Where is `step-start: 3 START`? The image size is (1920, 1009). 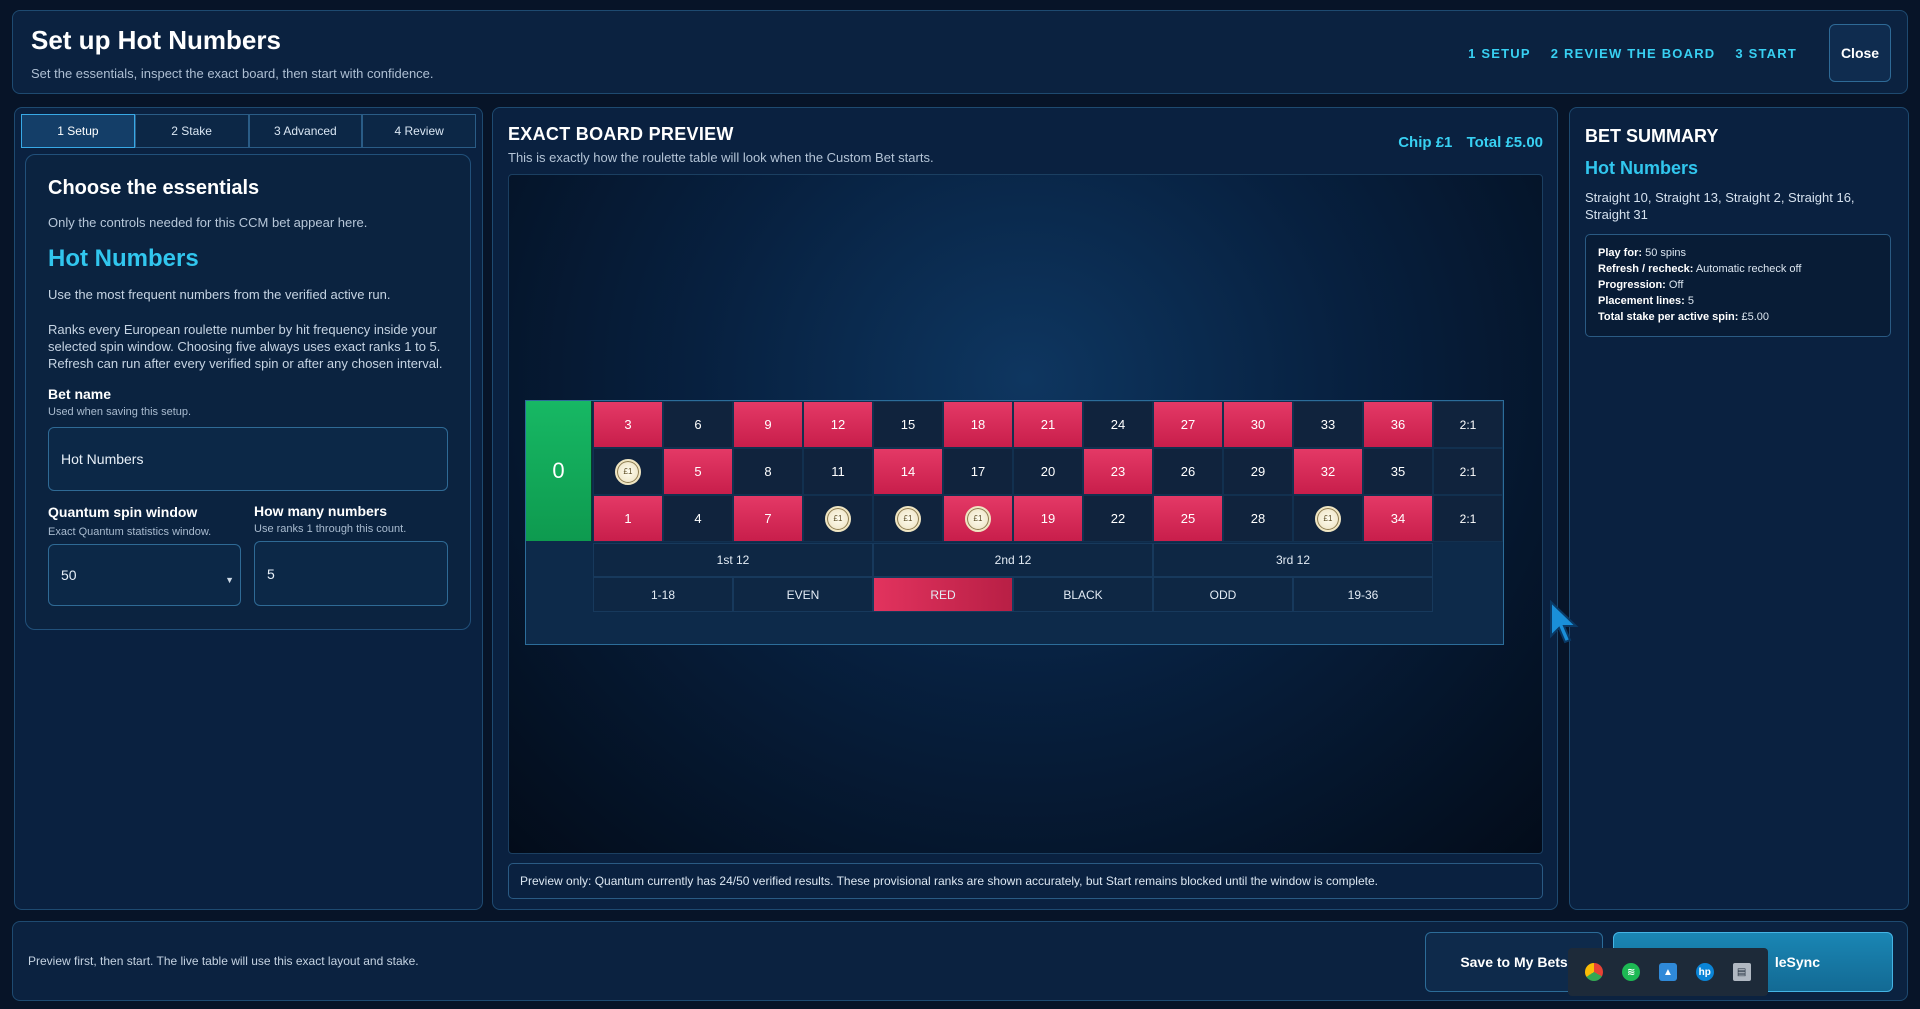 step-start: 3 START is located at coordinates (1766, 53).